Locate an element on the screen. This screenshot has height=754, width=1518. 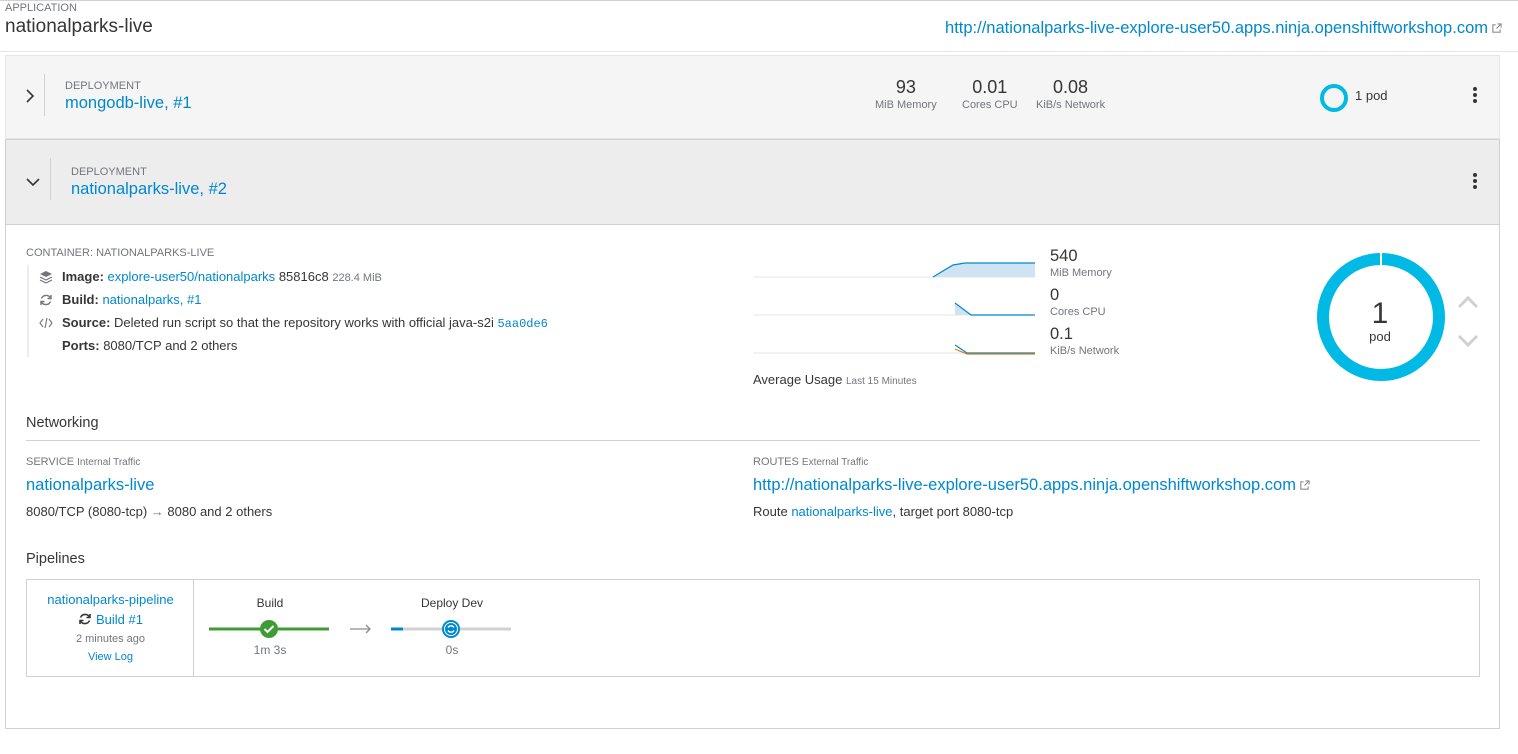
cpu-metric: 0.01 Cores CPU is located at coordinates (990, 94).